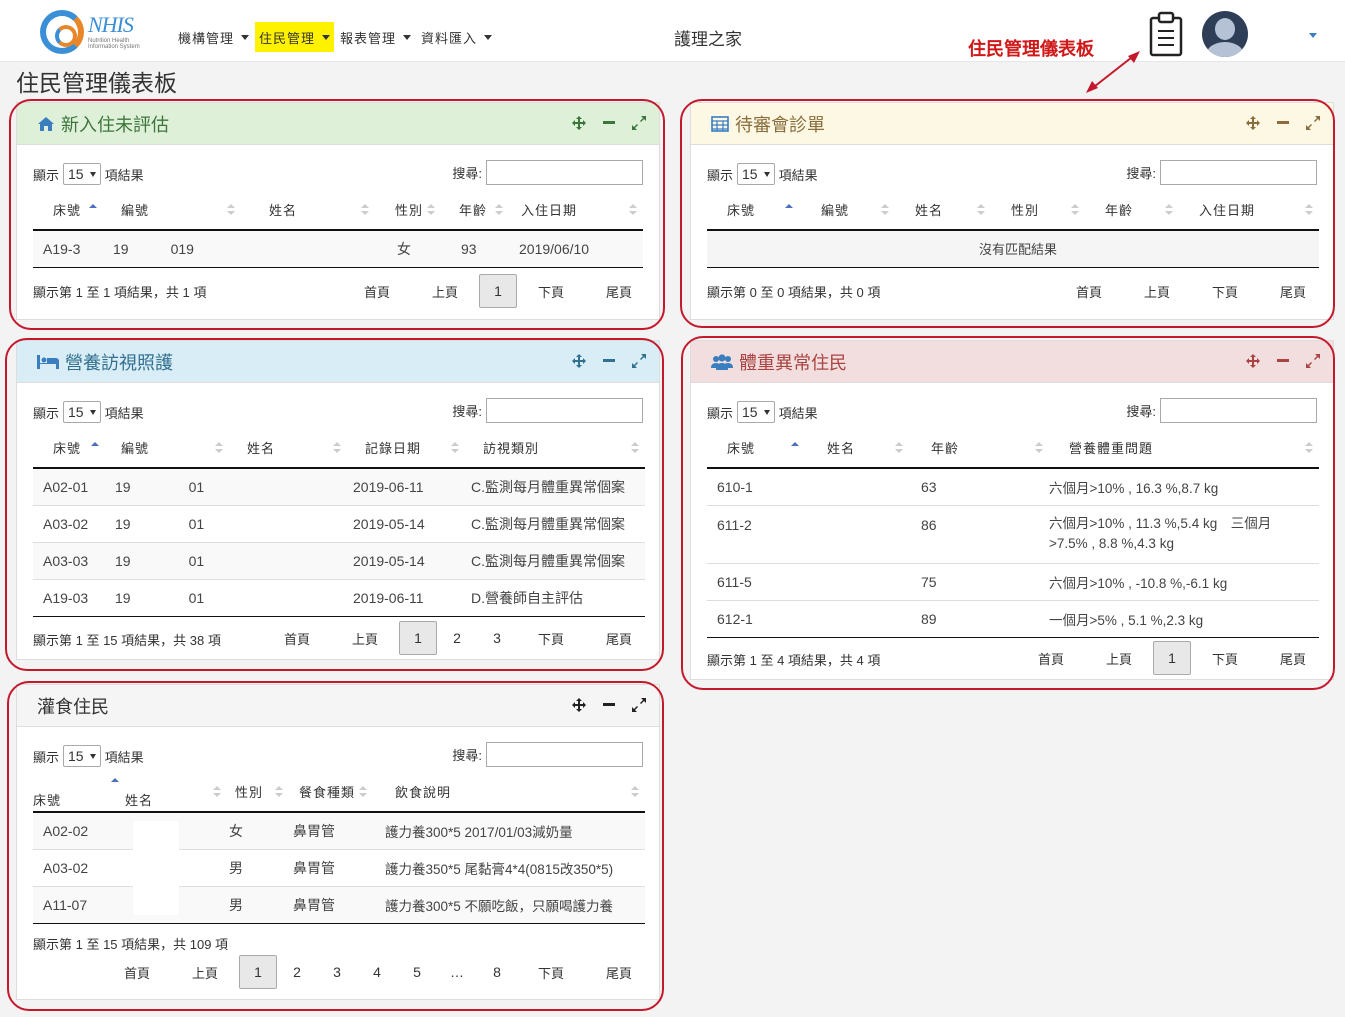  I want to click on table-row: A03-03 19 01 2019-05-14 C.監測每月體重異常個案, so click(339, 561).